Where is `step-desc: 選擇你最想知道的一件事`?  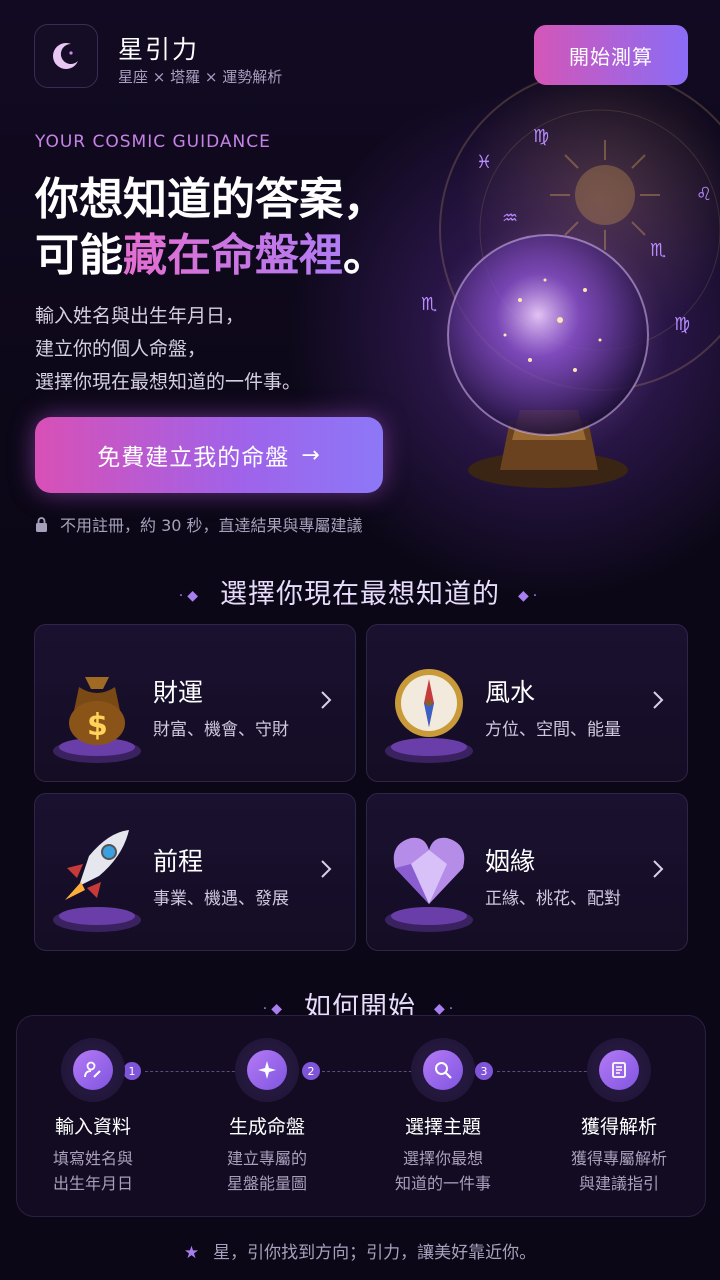 step-desc: 選擇你最想知道的一件事 is located at coordinates (443, 1171).